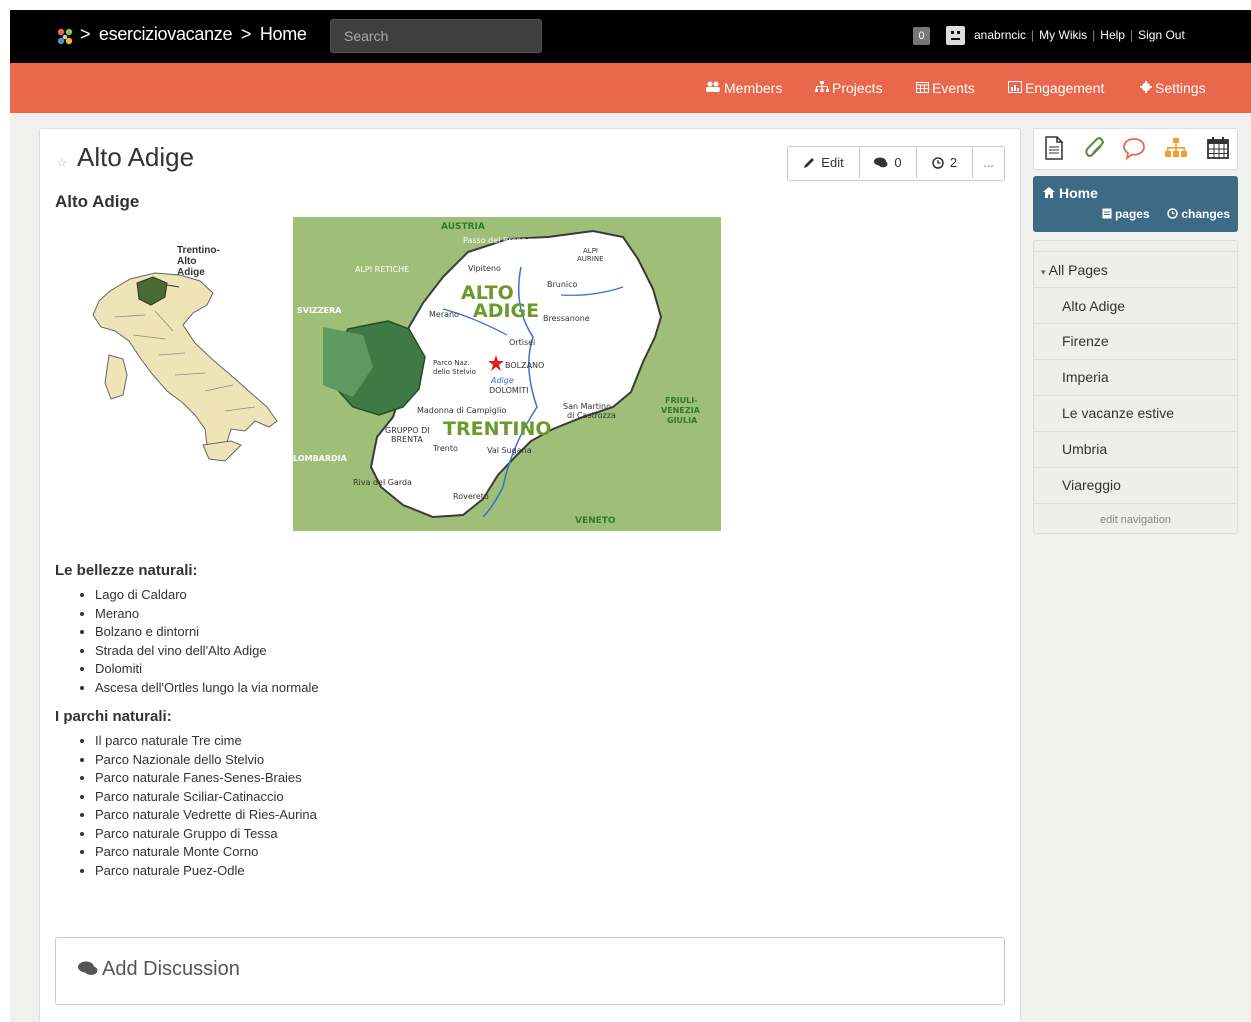 The height and width of the screenshot is (1022, 1251). Describe the element at coordinates (1107, 213) in the screenshot. I see `file-icon` at that location.